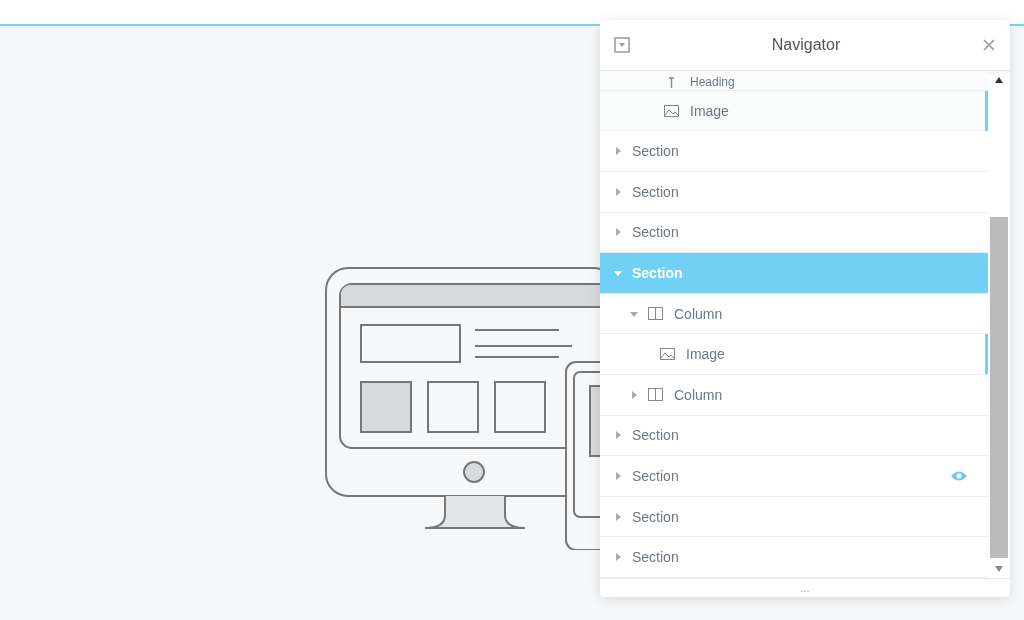 The height and width of the screenshot is (620, 1024). Describe the element at coordinates (999, 80) in the screenshot. I see `scroll-up-icon` at that location.